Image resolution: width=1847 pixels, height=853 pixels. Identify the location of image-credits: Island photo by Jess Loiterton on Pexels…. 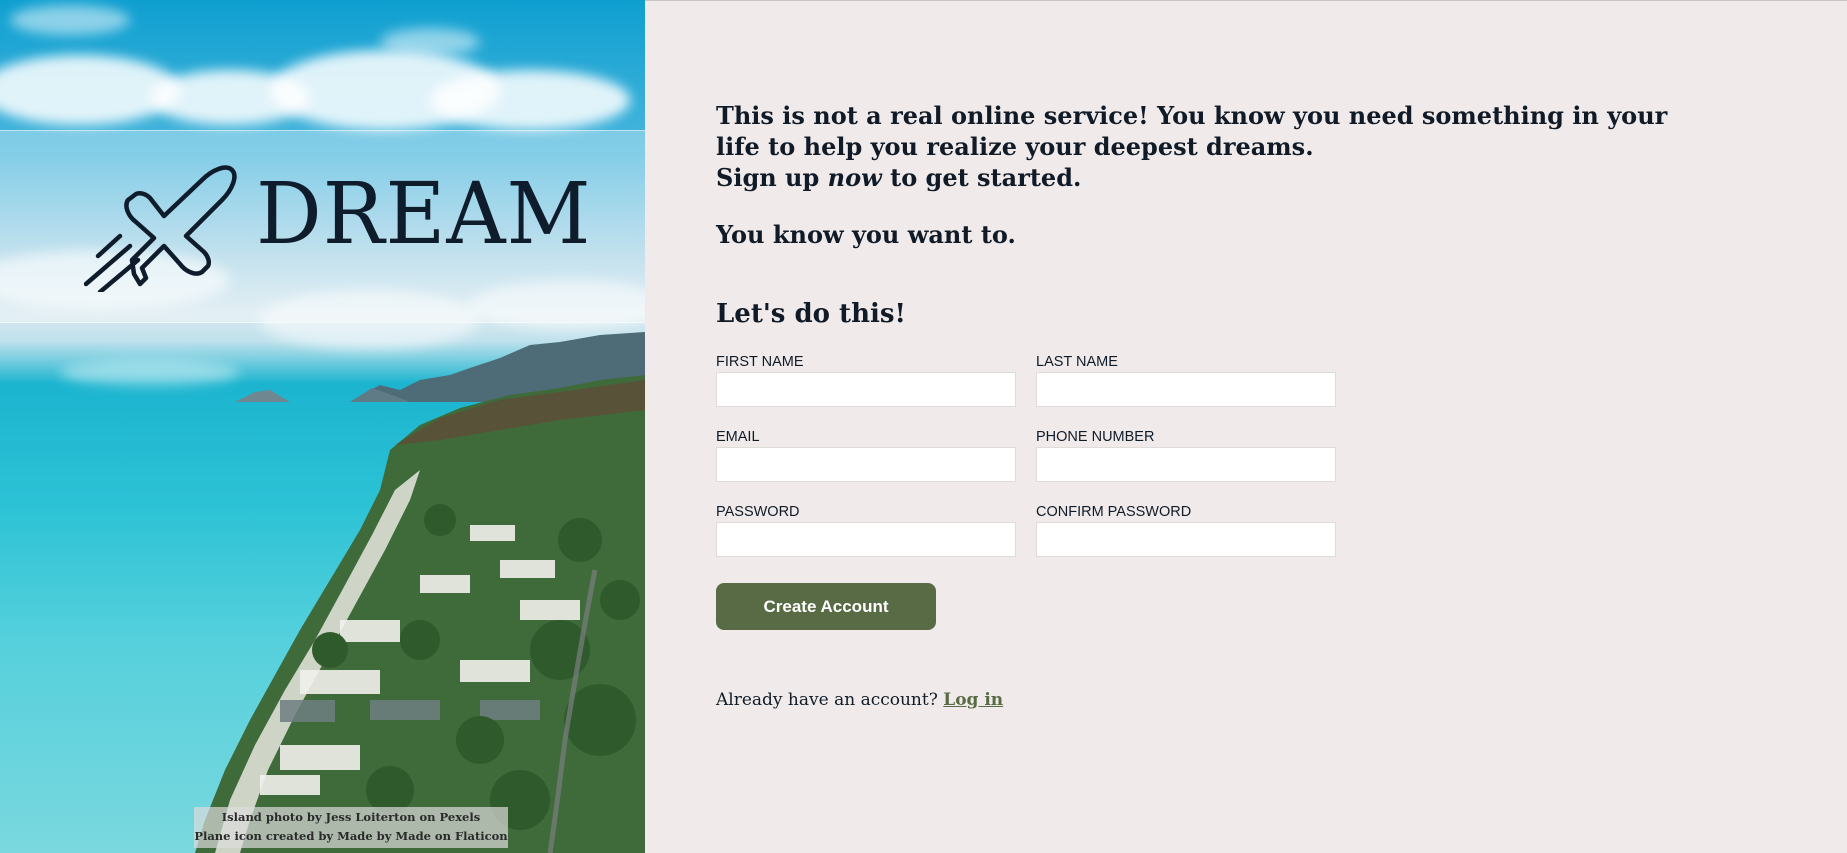
(351, 827).